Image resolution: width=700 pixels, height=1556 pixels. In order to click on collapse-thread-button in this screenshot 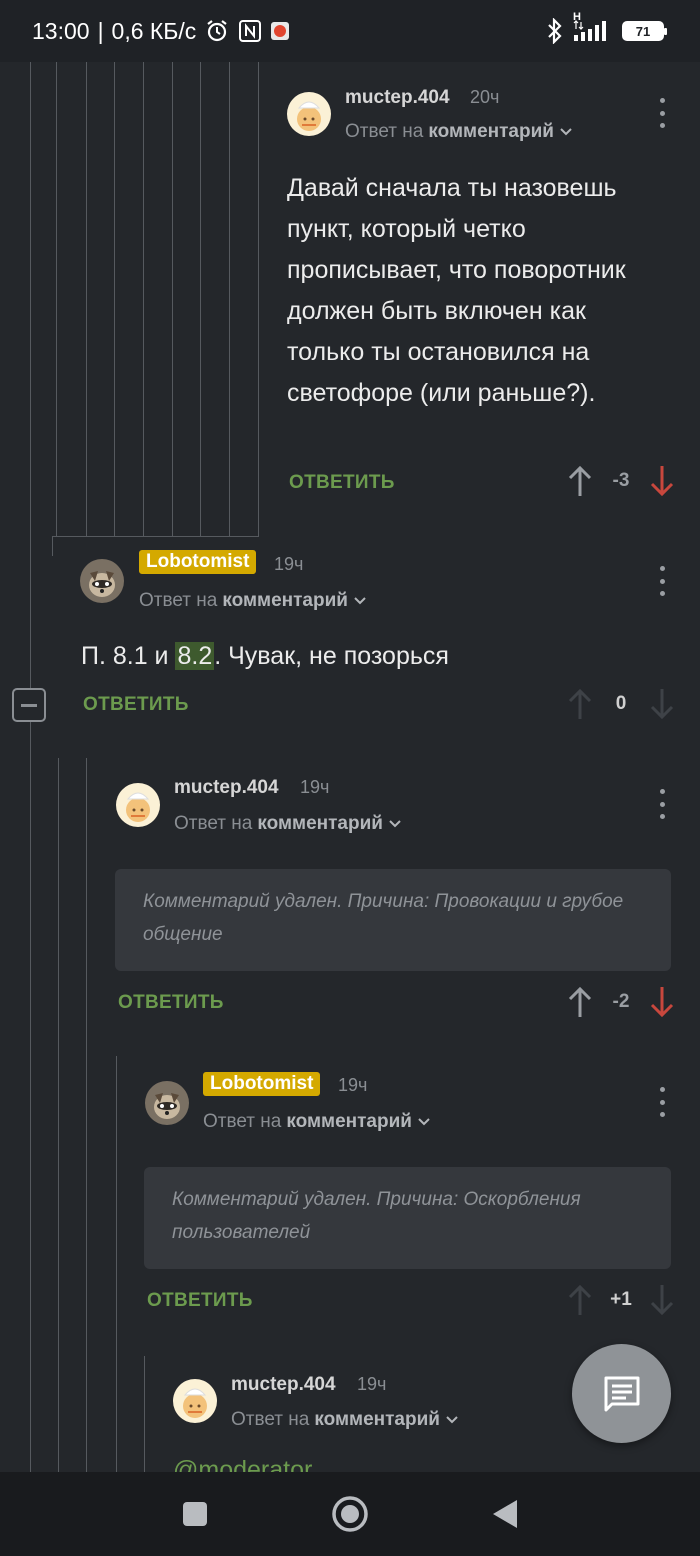, I will do `click(29, 705)`.